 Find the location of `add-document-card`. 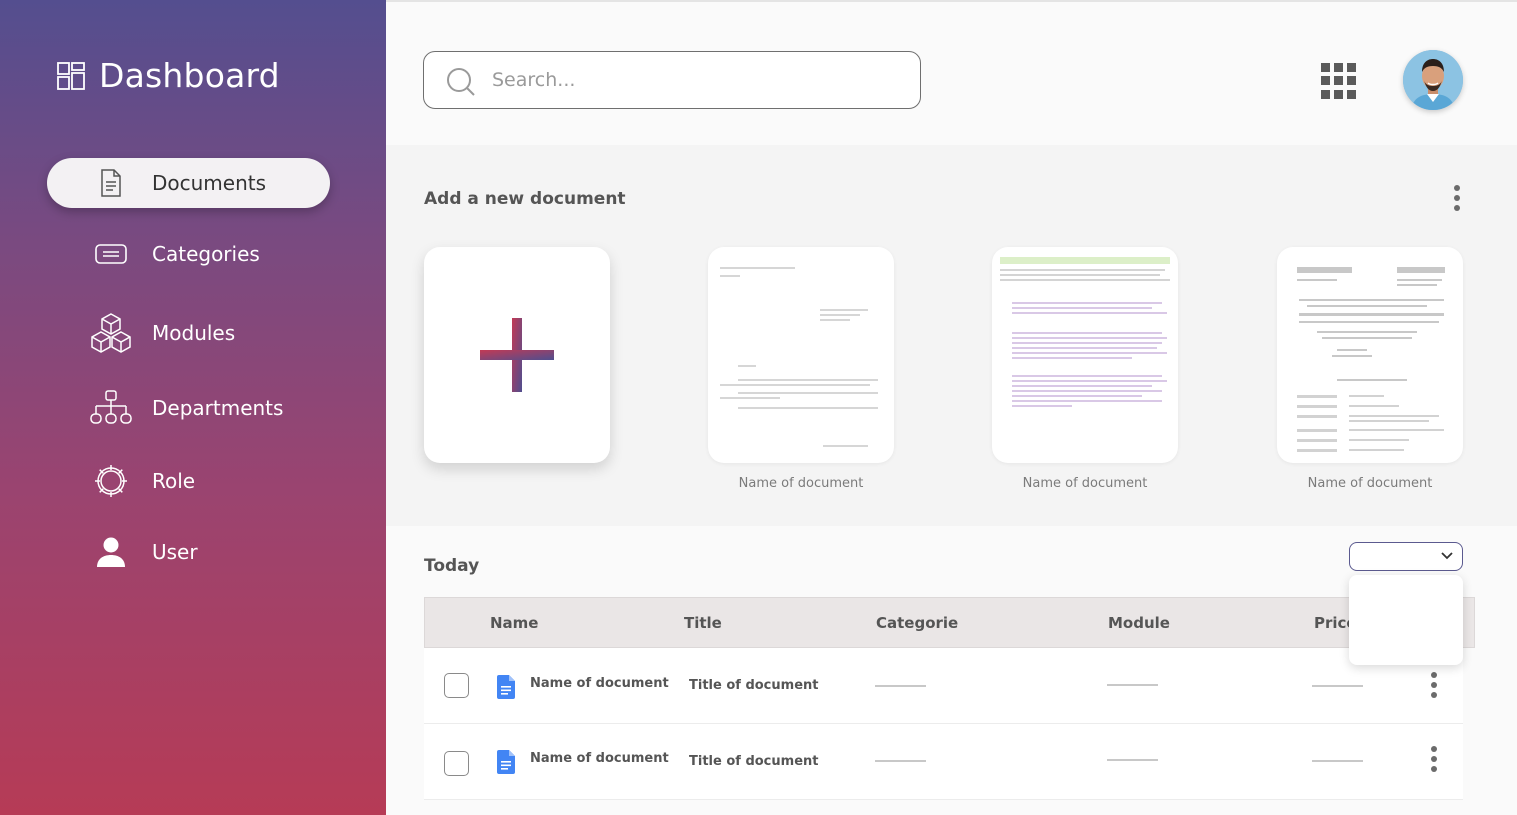

add-document-card is located at coordinates (517, 355).